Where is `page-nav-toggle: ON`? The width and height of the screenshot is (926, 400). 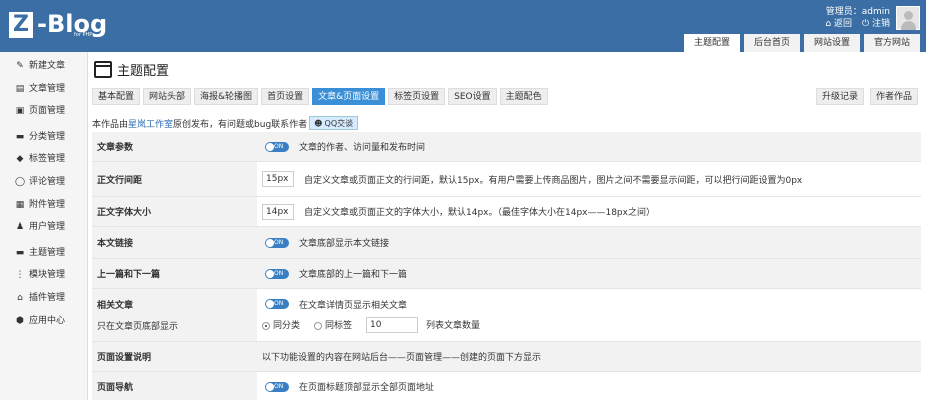
page-nav-toggle: ON is located at coordinates (277, 386).